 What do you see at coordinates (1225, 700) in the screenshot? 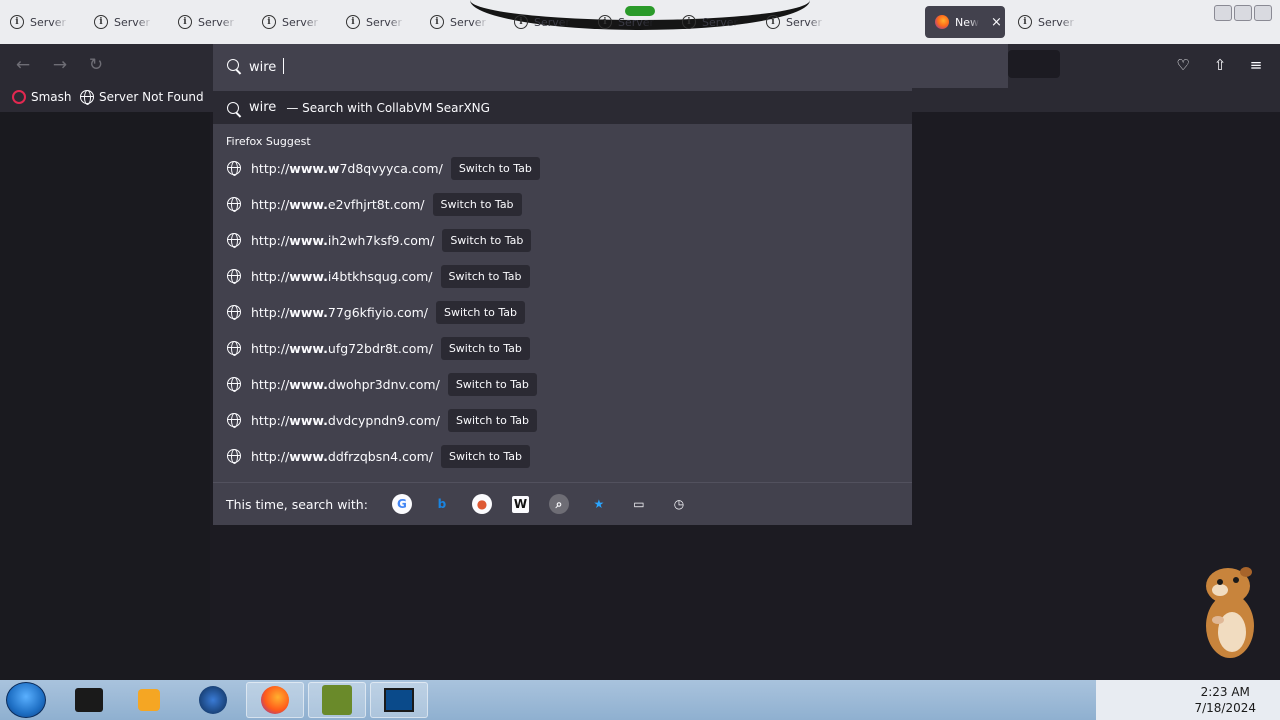
I see `clock: 2:23 AM 7/18/2024` at bounding box center [1225, 700].